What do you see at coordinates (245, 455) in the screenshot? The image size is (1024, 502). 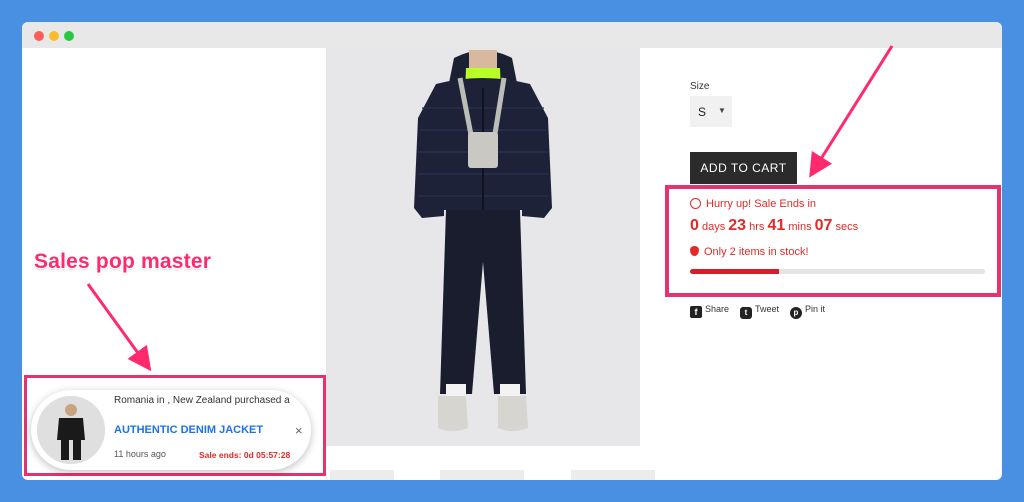 I see `popup-sale-ends: Sale ends: 0d 05:57:28` at bounding box center [245, 455].